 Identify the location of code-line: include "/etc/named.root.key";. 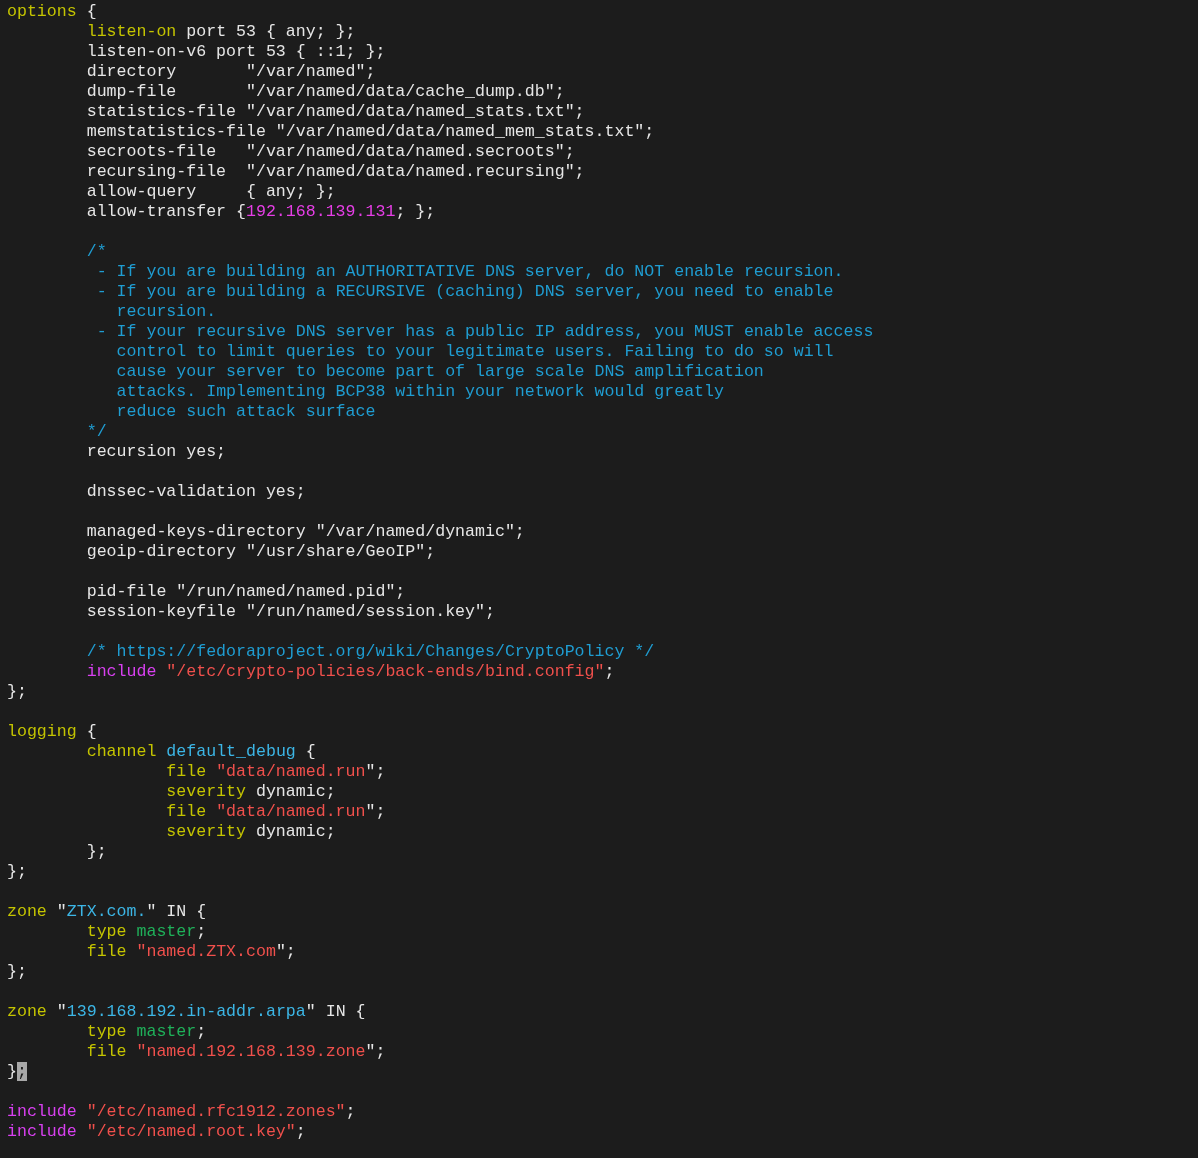
(156, 1132).